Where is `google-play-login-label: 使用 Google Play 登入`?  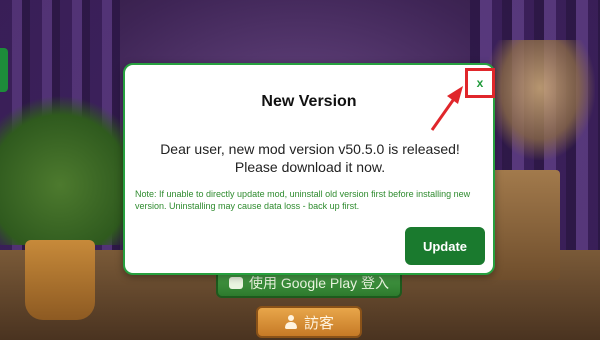
google-play-login-label: 使用 Google Play 登入 is located at coordinates (319, 283).